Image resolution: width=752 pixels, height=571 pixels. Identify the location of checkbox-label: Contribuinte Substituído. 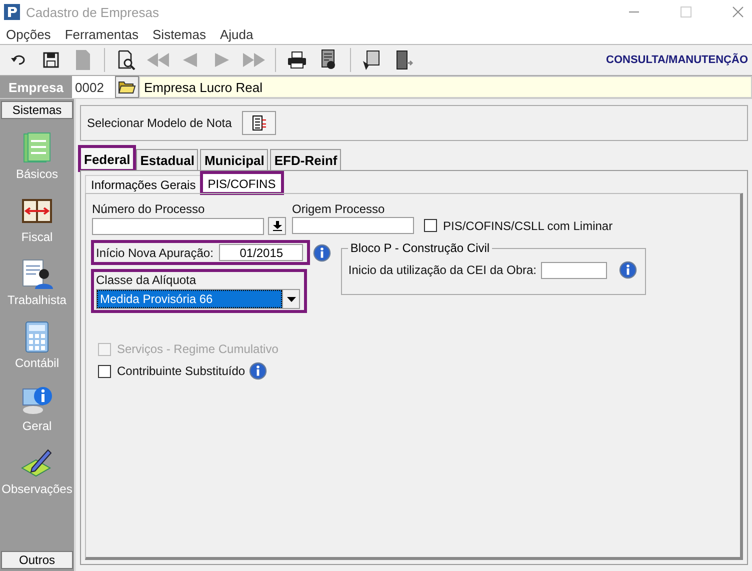
(181, 371).